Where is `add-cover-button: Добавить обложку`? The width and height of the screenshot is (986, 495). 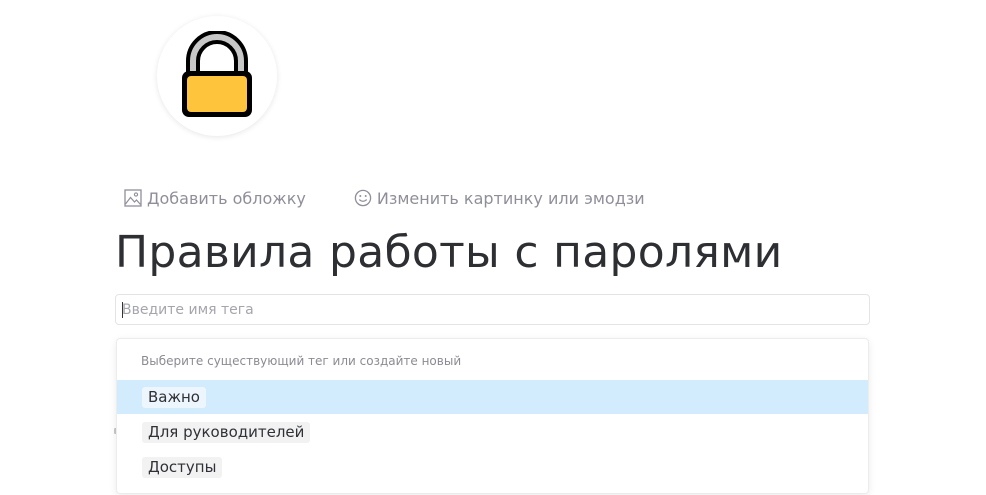 add-cover-button: Добавить обложку is located at coordinates (214, 198).